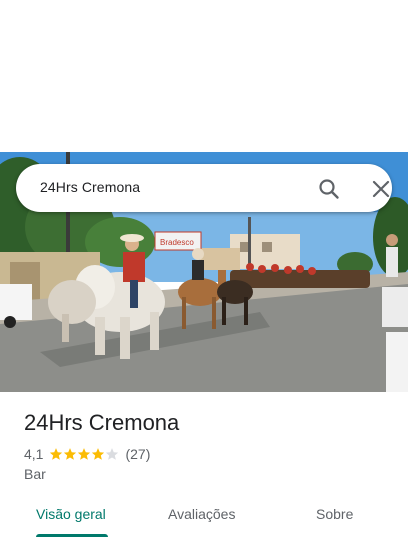 Image resolution: width=408 pixels, height=544 pixels. Describe the element at coordinates (137, 454) in the screenshot. I see `review-count: (27)` at that location.